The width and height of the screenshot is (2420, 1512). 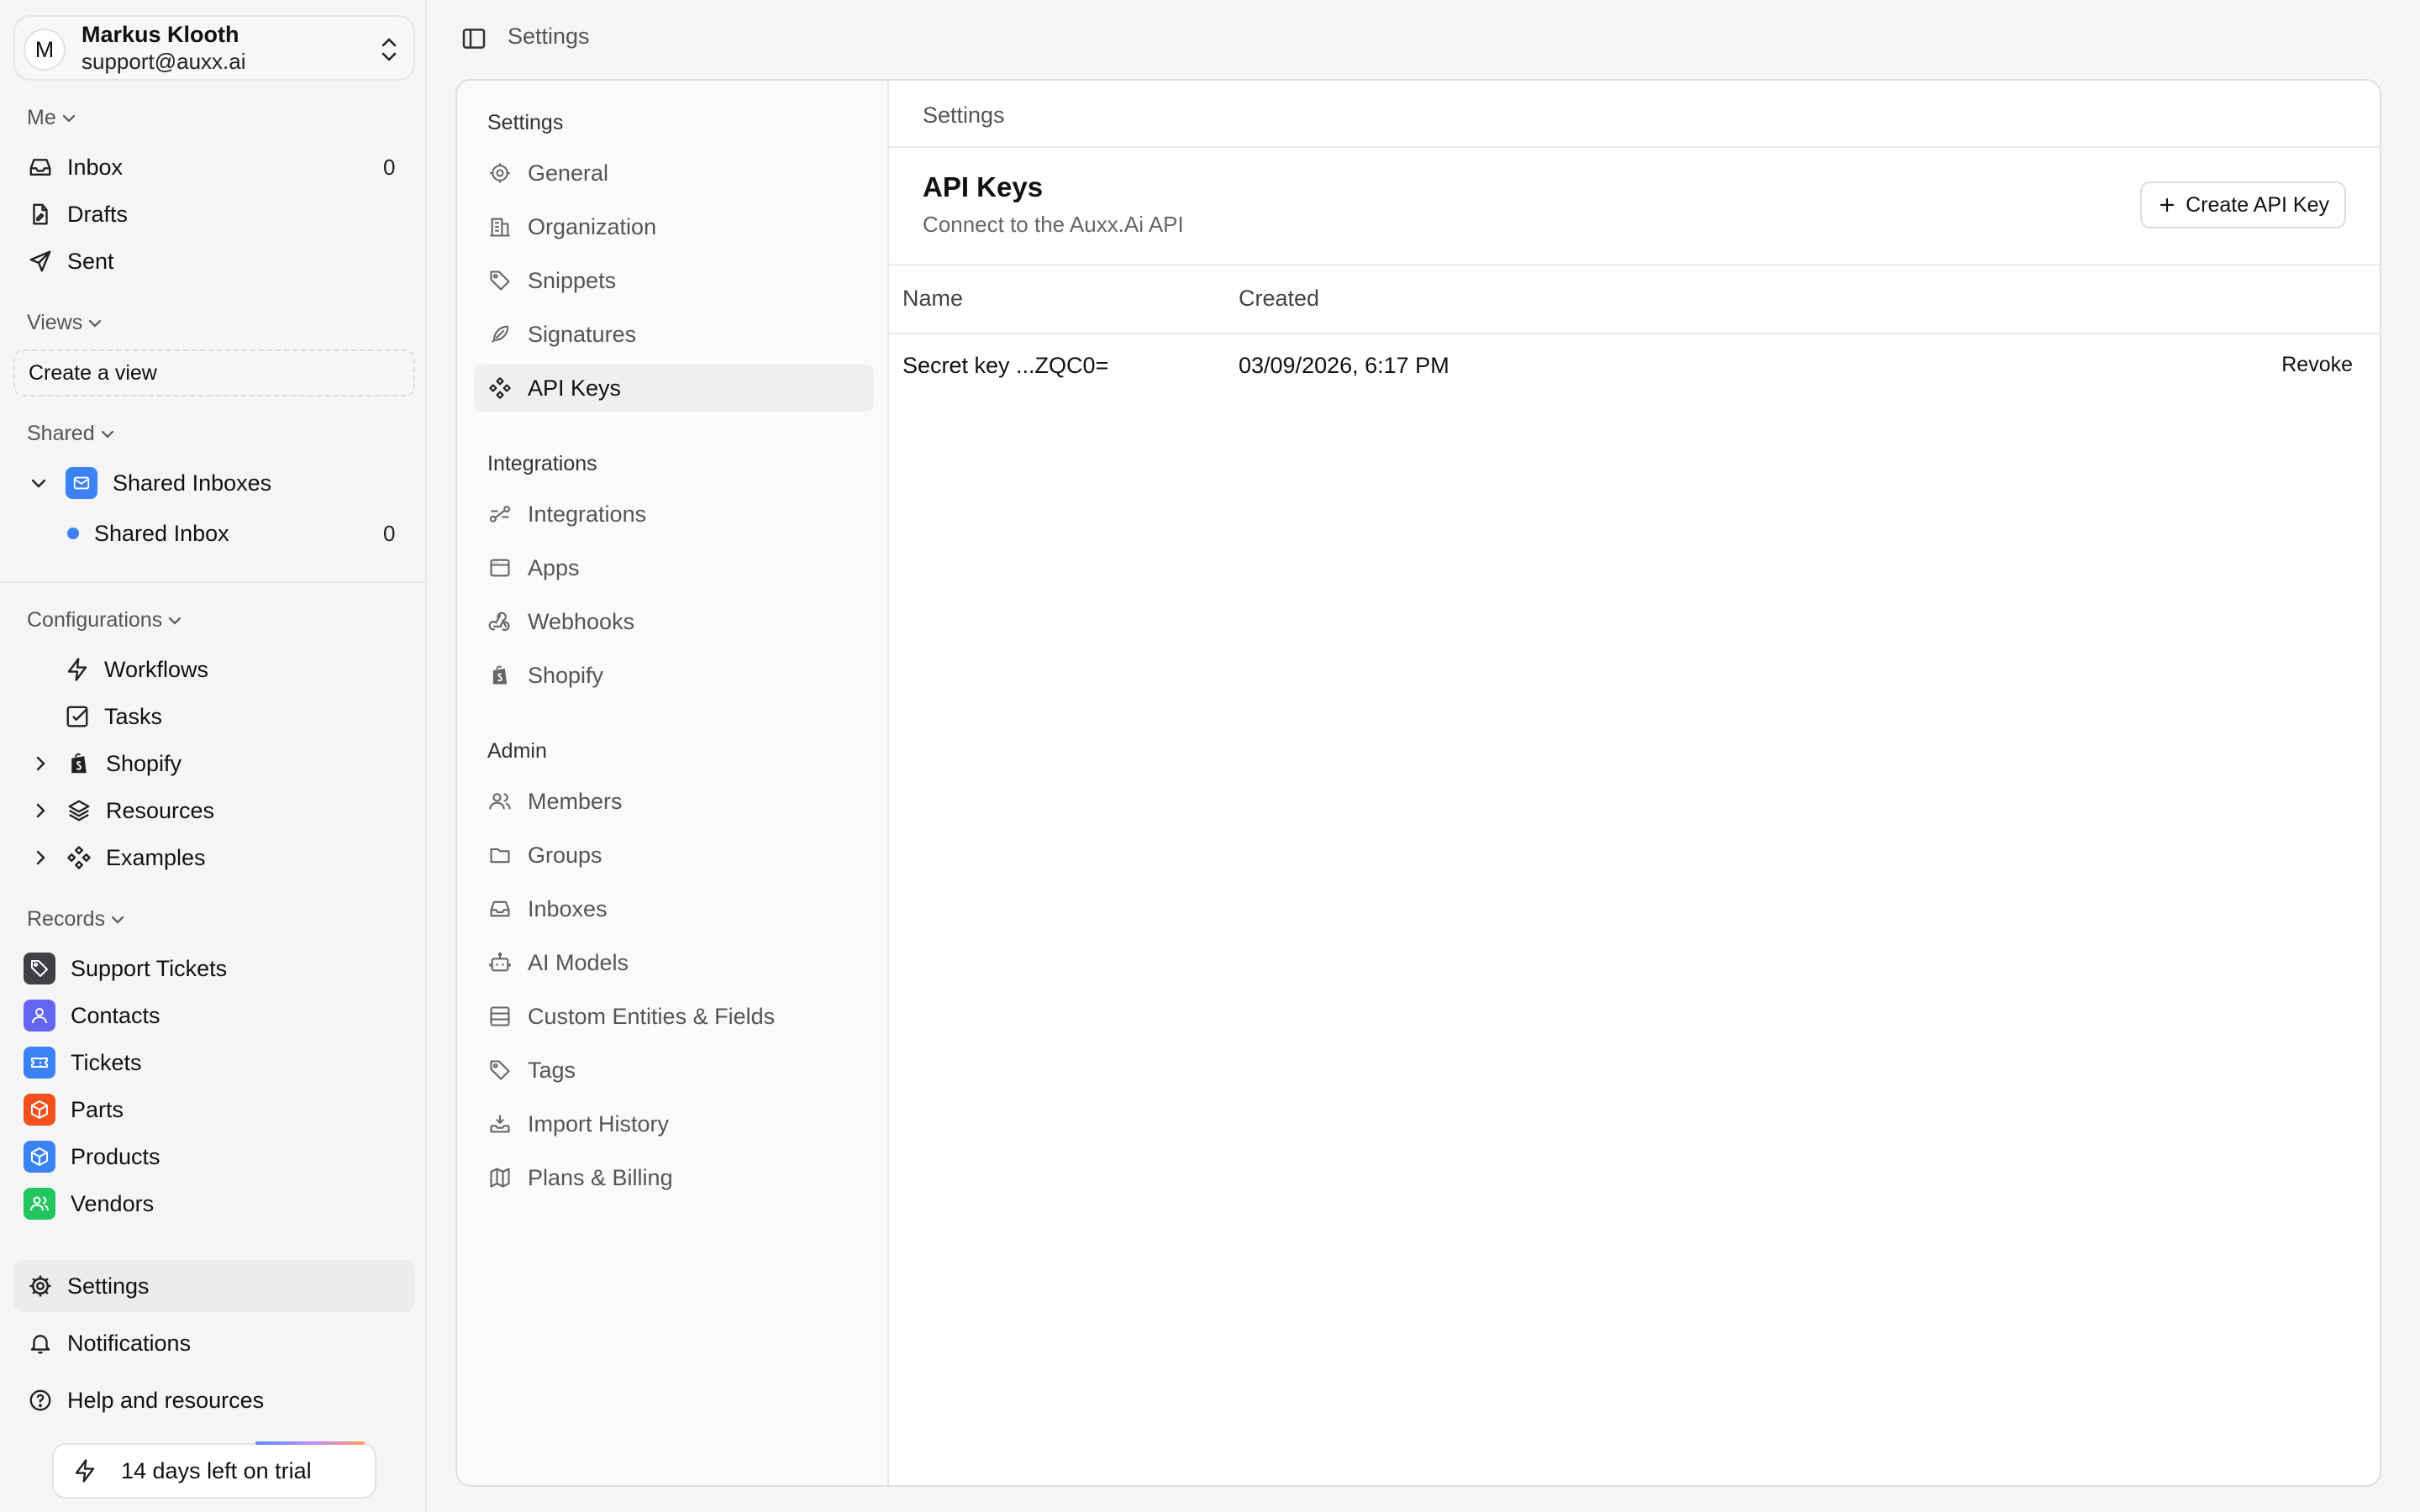 What do you see at coordinates (582, 621) in the screenshot?
I see `settings-nav-label: Webhooks` at bounding box center [582, 621].